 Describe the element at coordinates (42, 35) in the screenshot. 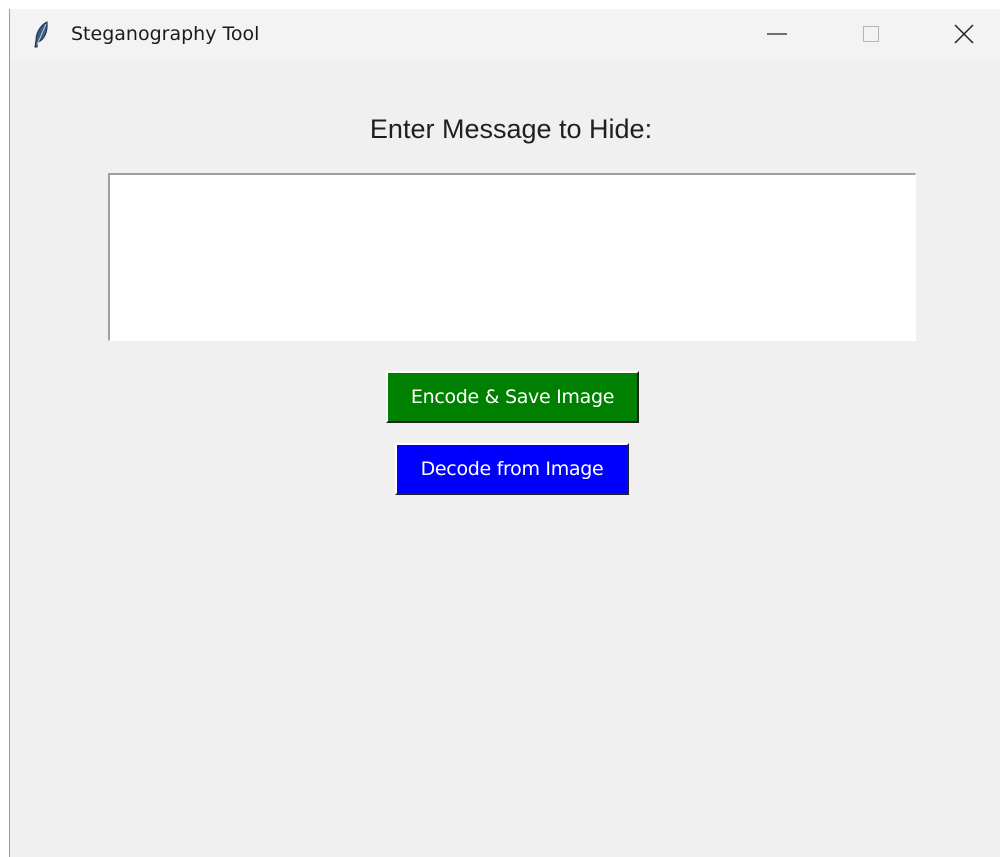

I see `feather-icon` at that location.